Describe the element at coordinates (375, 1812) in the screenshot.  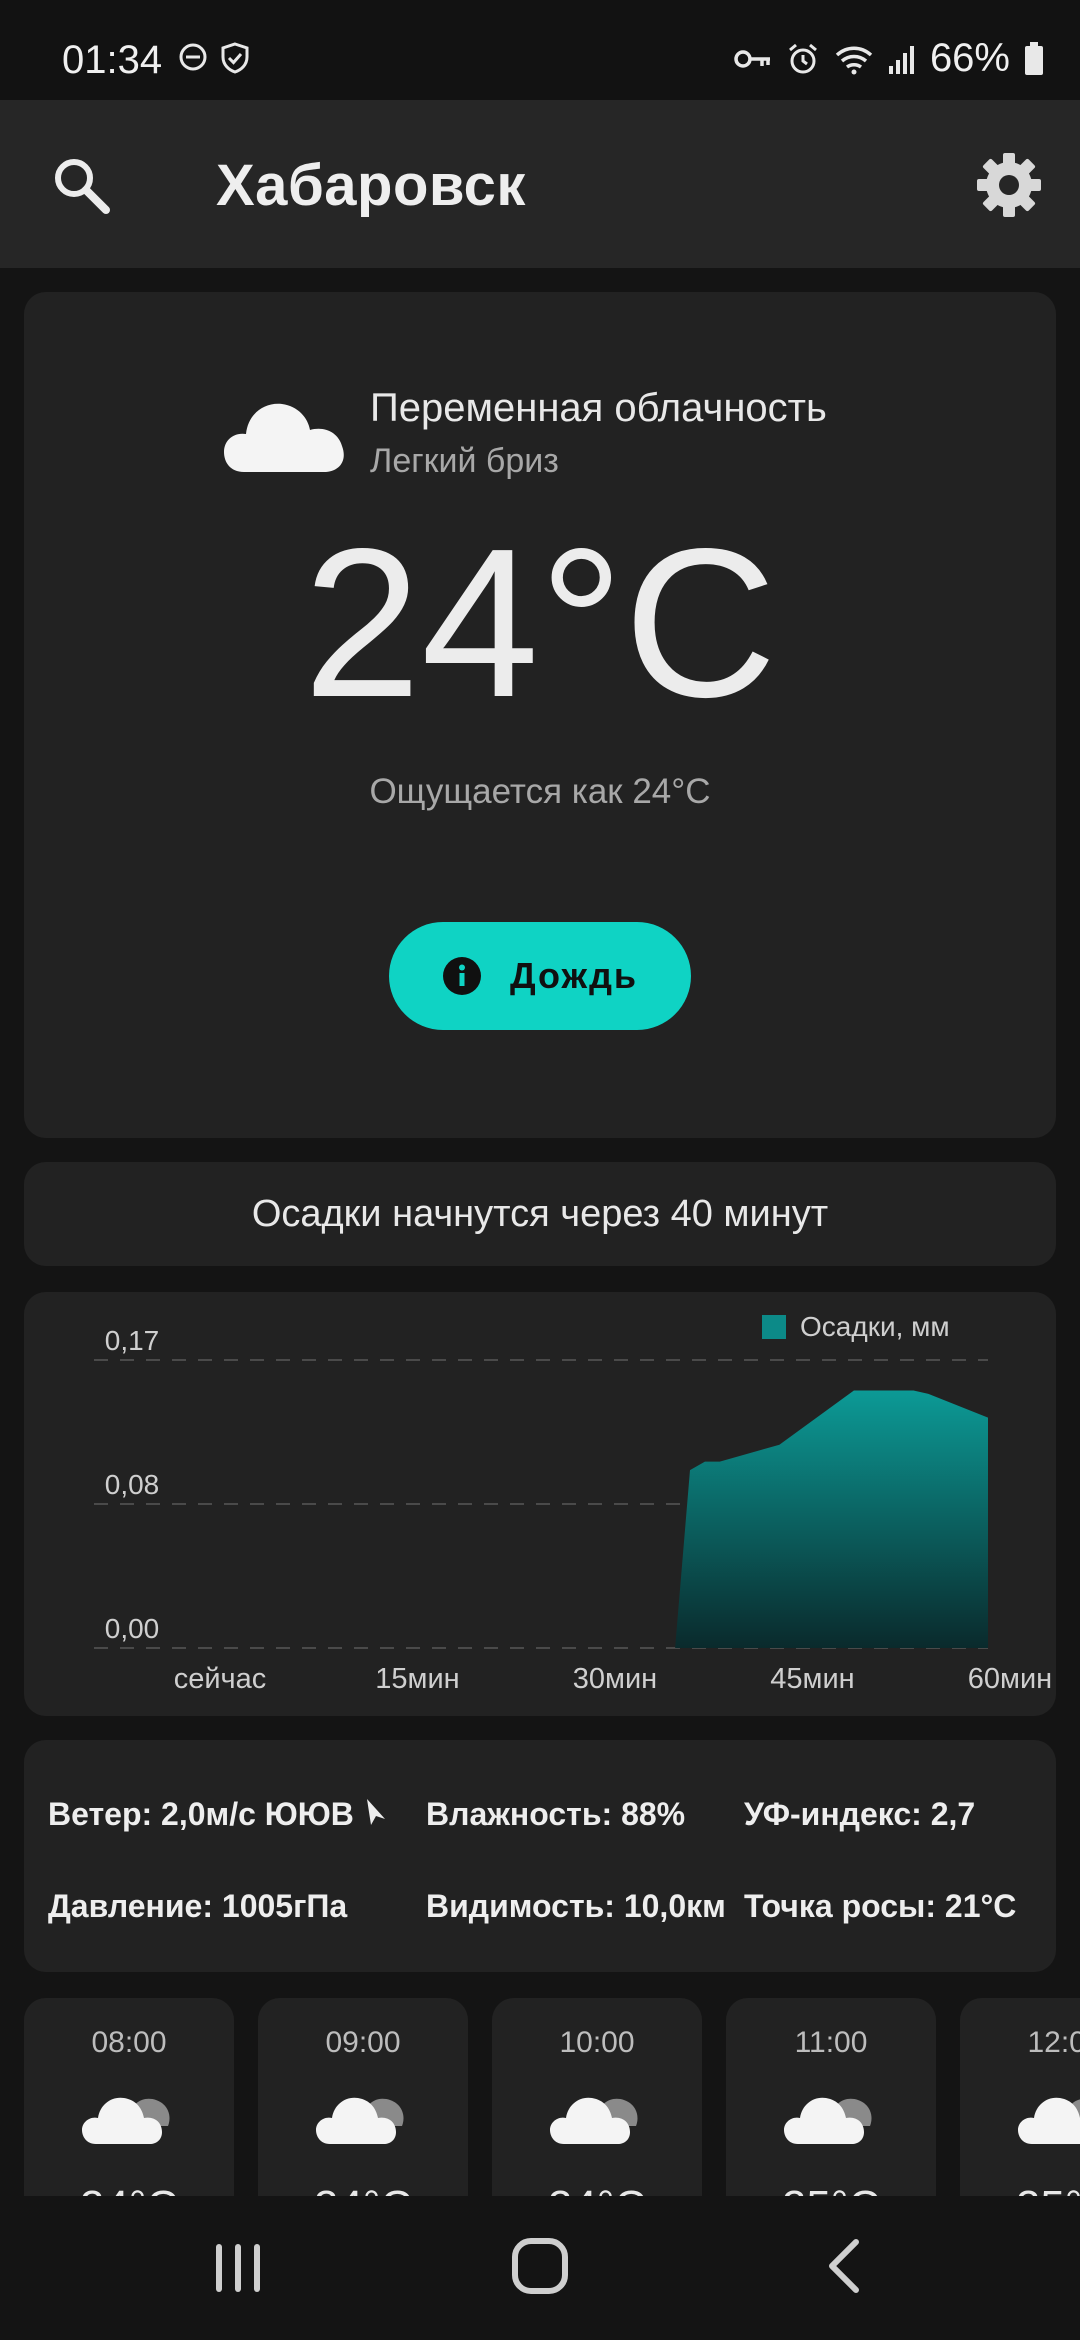
I see `wind-direction-arrow-icon` at that location.